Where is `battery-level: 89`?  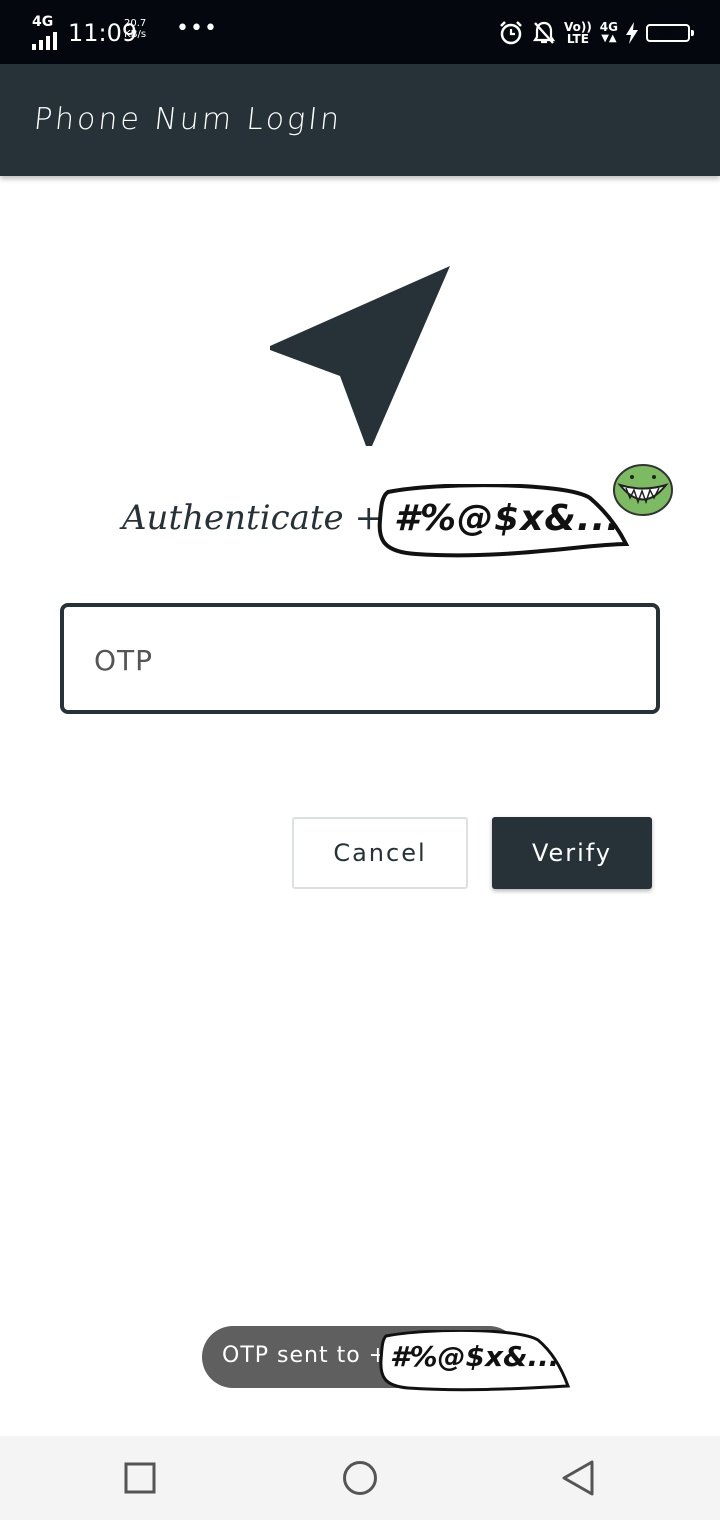
battery-level: 89 is located at coordinates (668, 32).